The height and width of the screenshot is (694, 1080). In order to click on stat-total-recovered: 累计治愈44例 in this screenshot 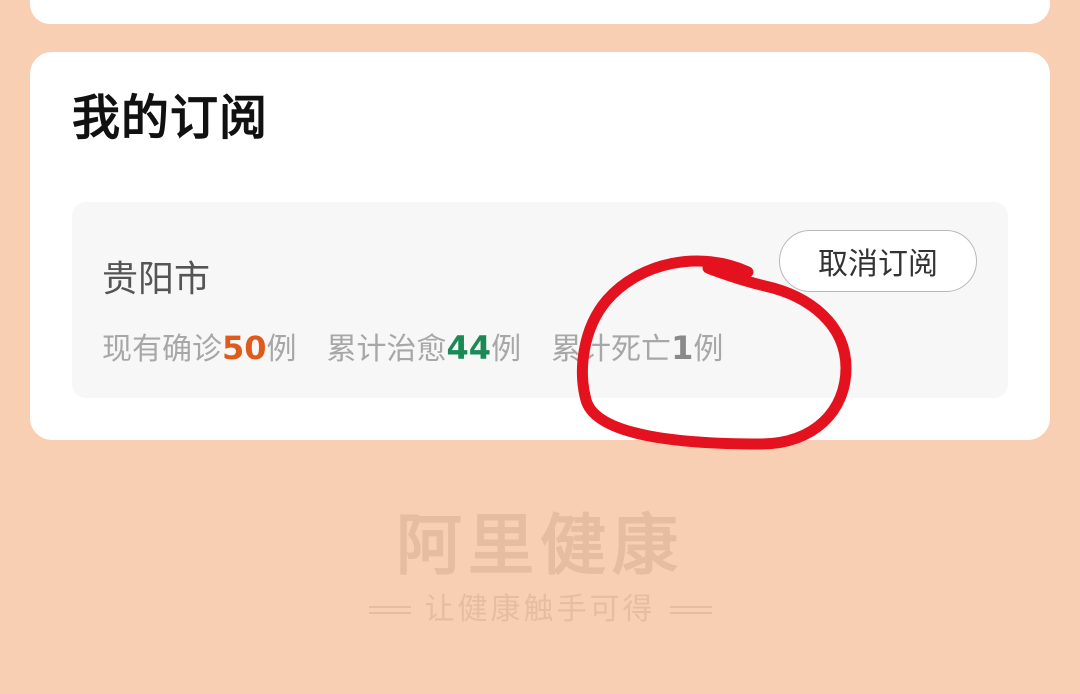, I will do `click(424, 348)`.